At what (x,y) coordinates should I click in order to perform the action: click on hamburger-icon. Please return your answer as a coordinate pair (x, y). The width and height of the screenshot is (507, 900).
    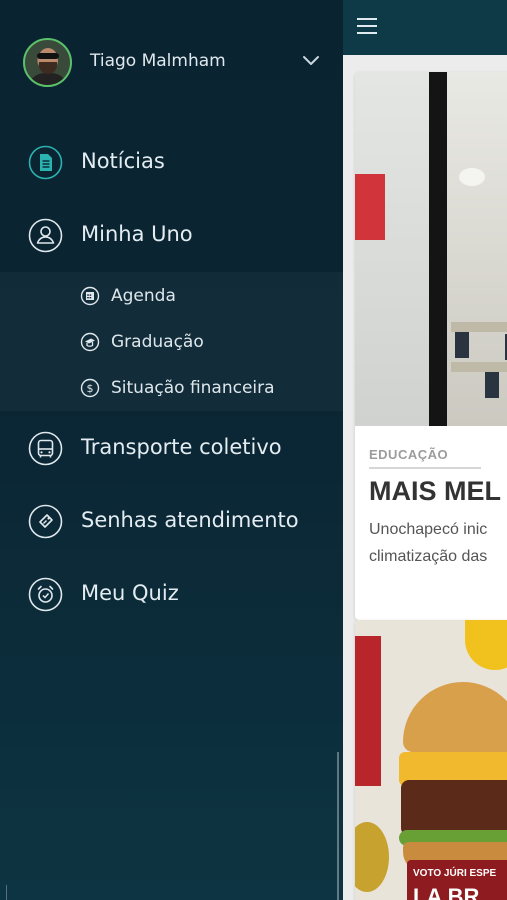
    Looking at the image, I should click on (368, 25).